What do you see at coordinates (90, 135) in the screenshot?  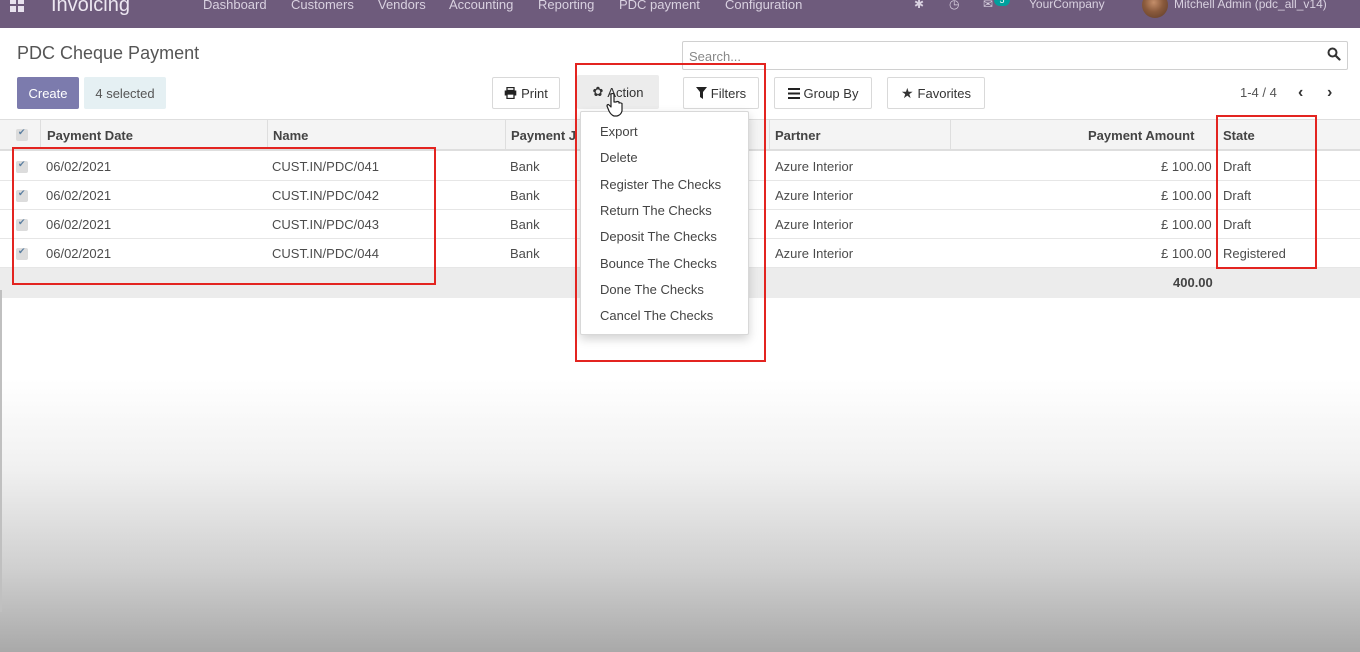 I see `column-payment-date: Payment Date` at bounding box center [90, 135].